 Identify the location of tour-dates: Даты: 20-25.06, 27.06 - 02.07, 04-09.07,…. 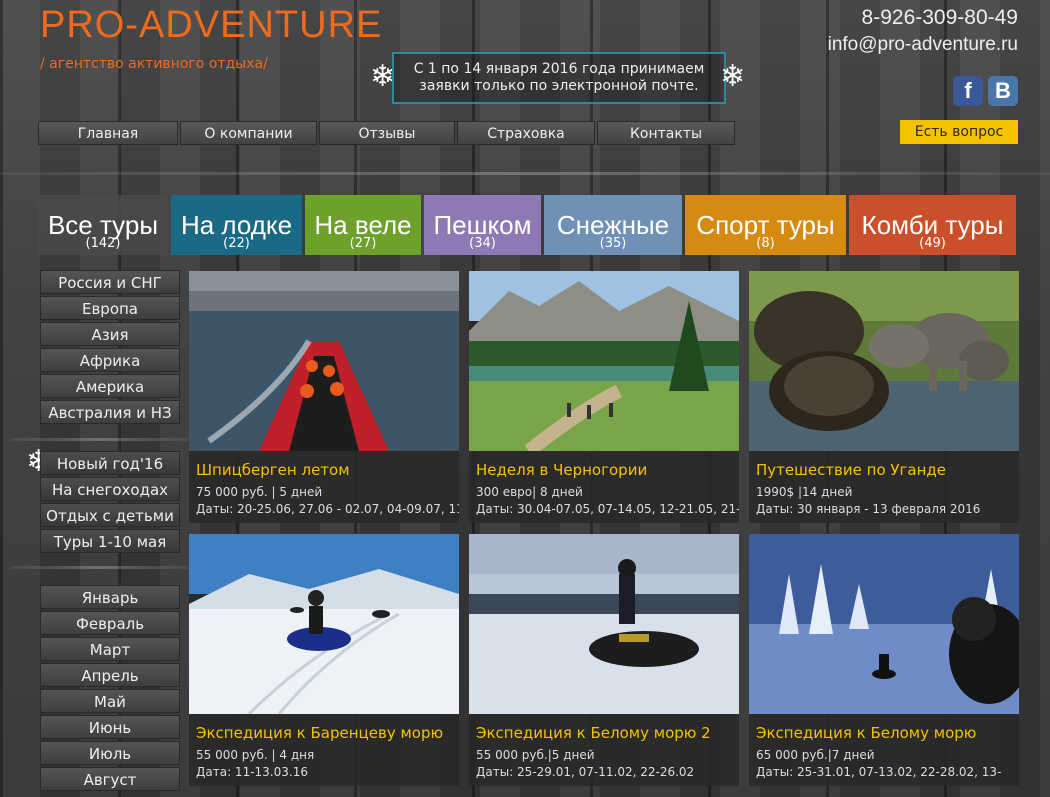
(327, 509).